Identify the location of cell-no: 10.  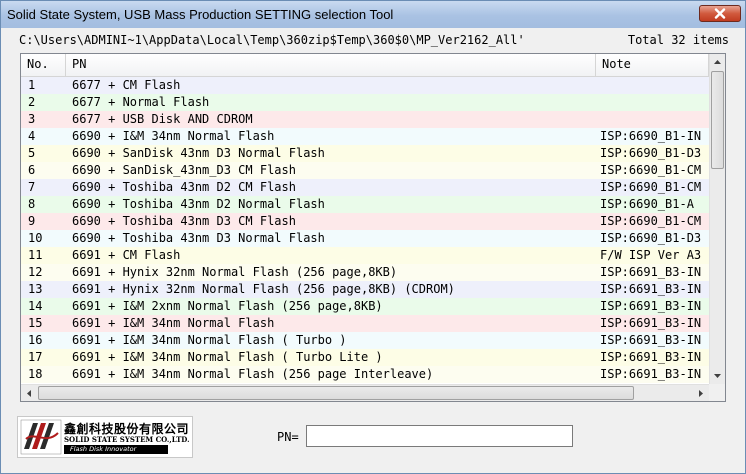
(35, 238).